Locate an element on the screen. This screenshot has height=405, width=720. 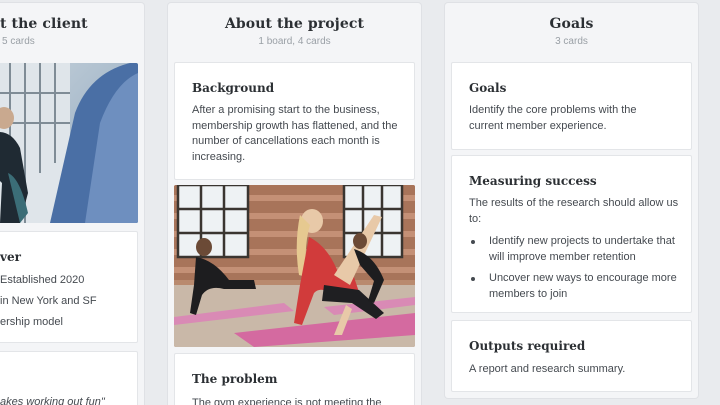
column-card-count: 1 board, 4 cards is located at coordinates (294, 41).